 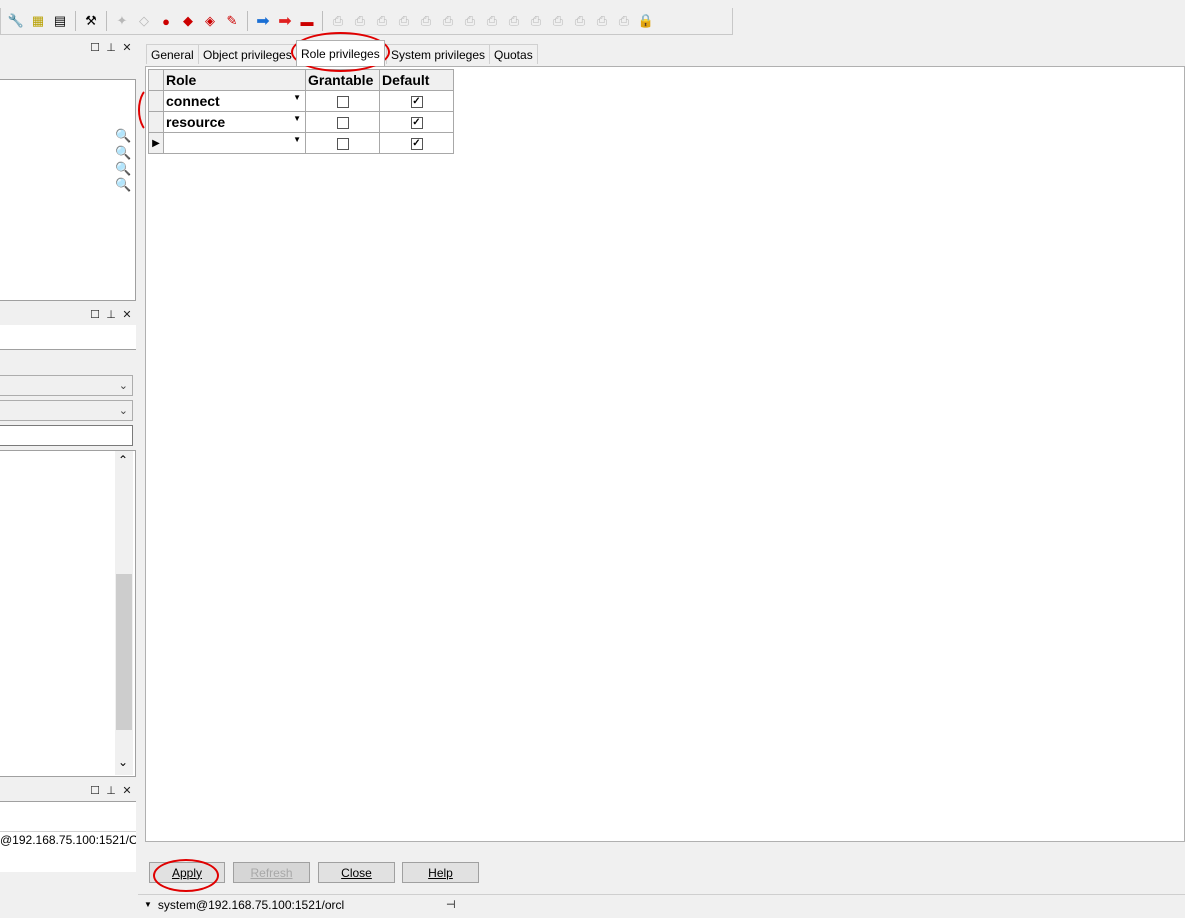 I want to click on table-row: ▶ ▼, so click(x=301, y=143).